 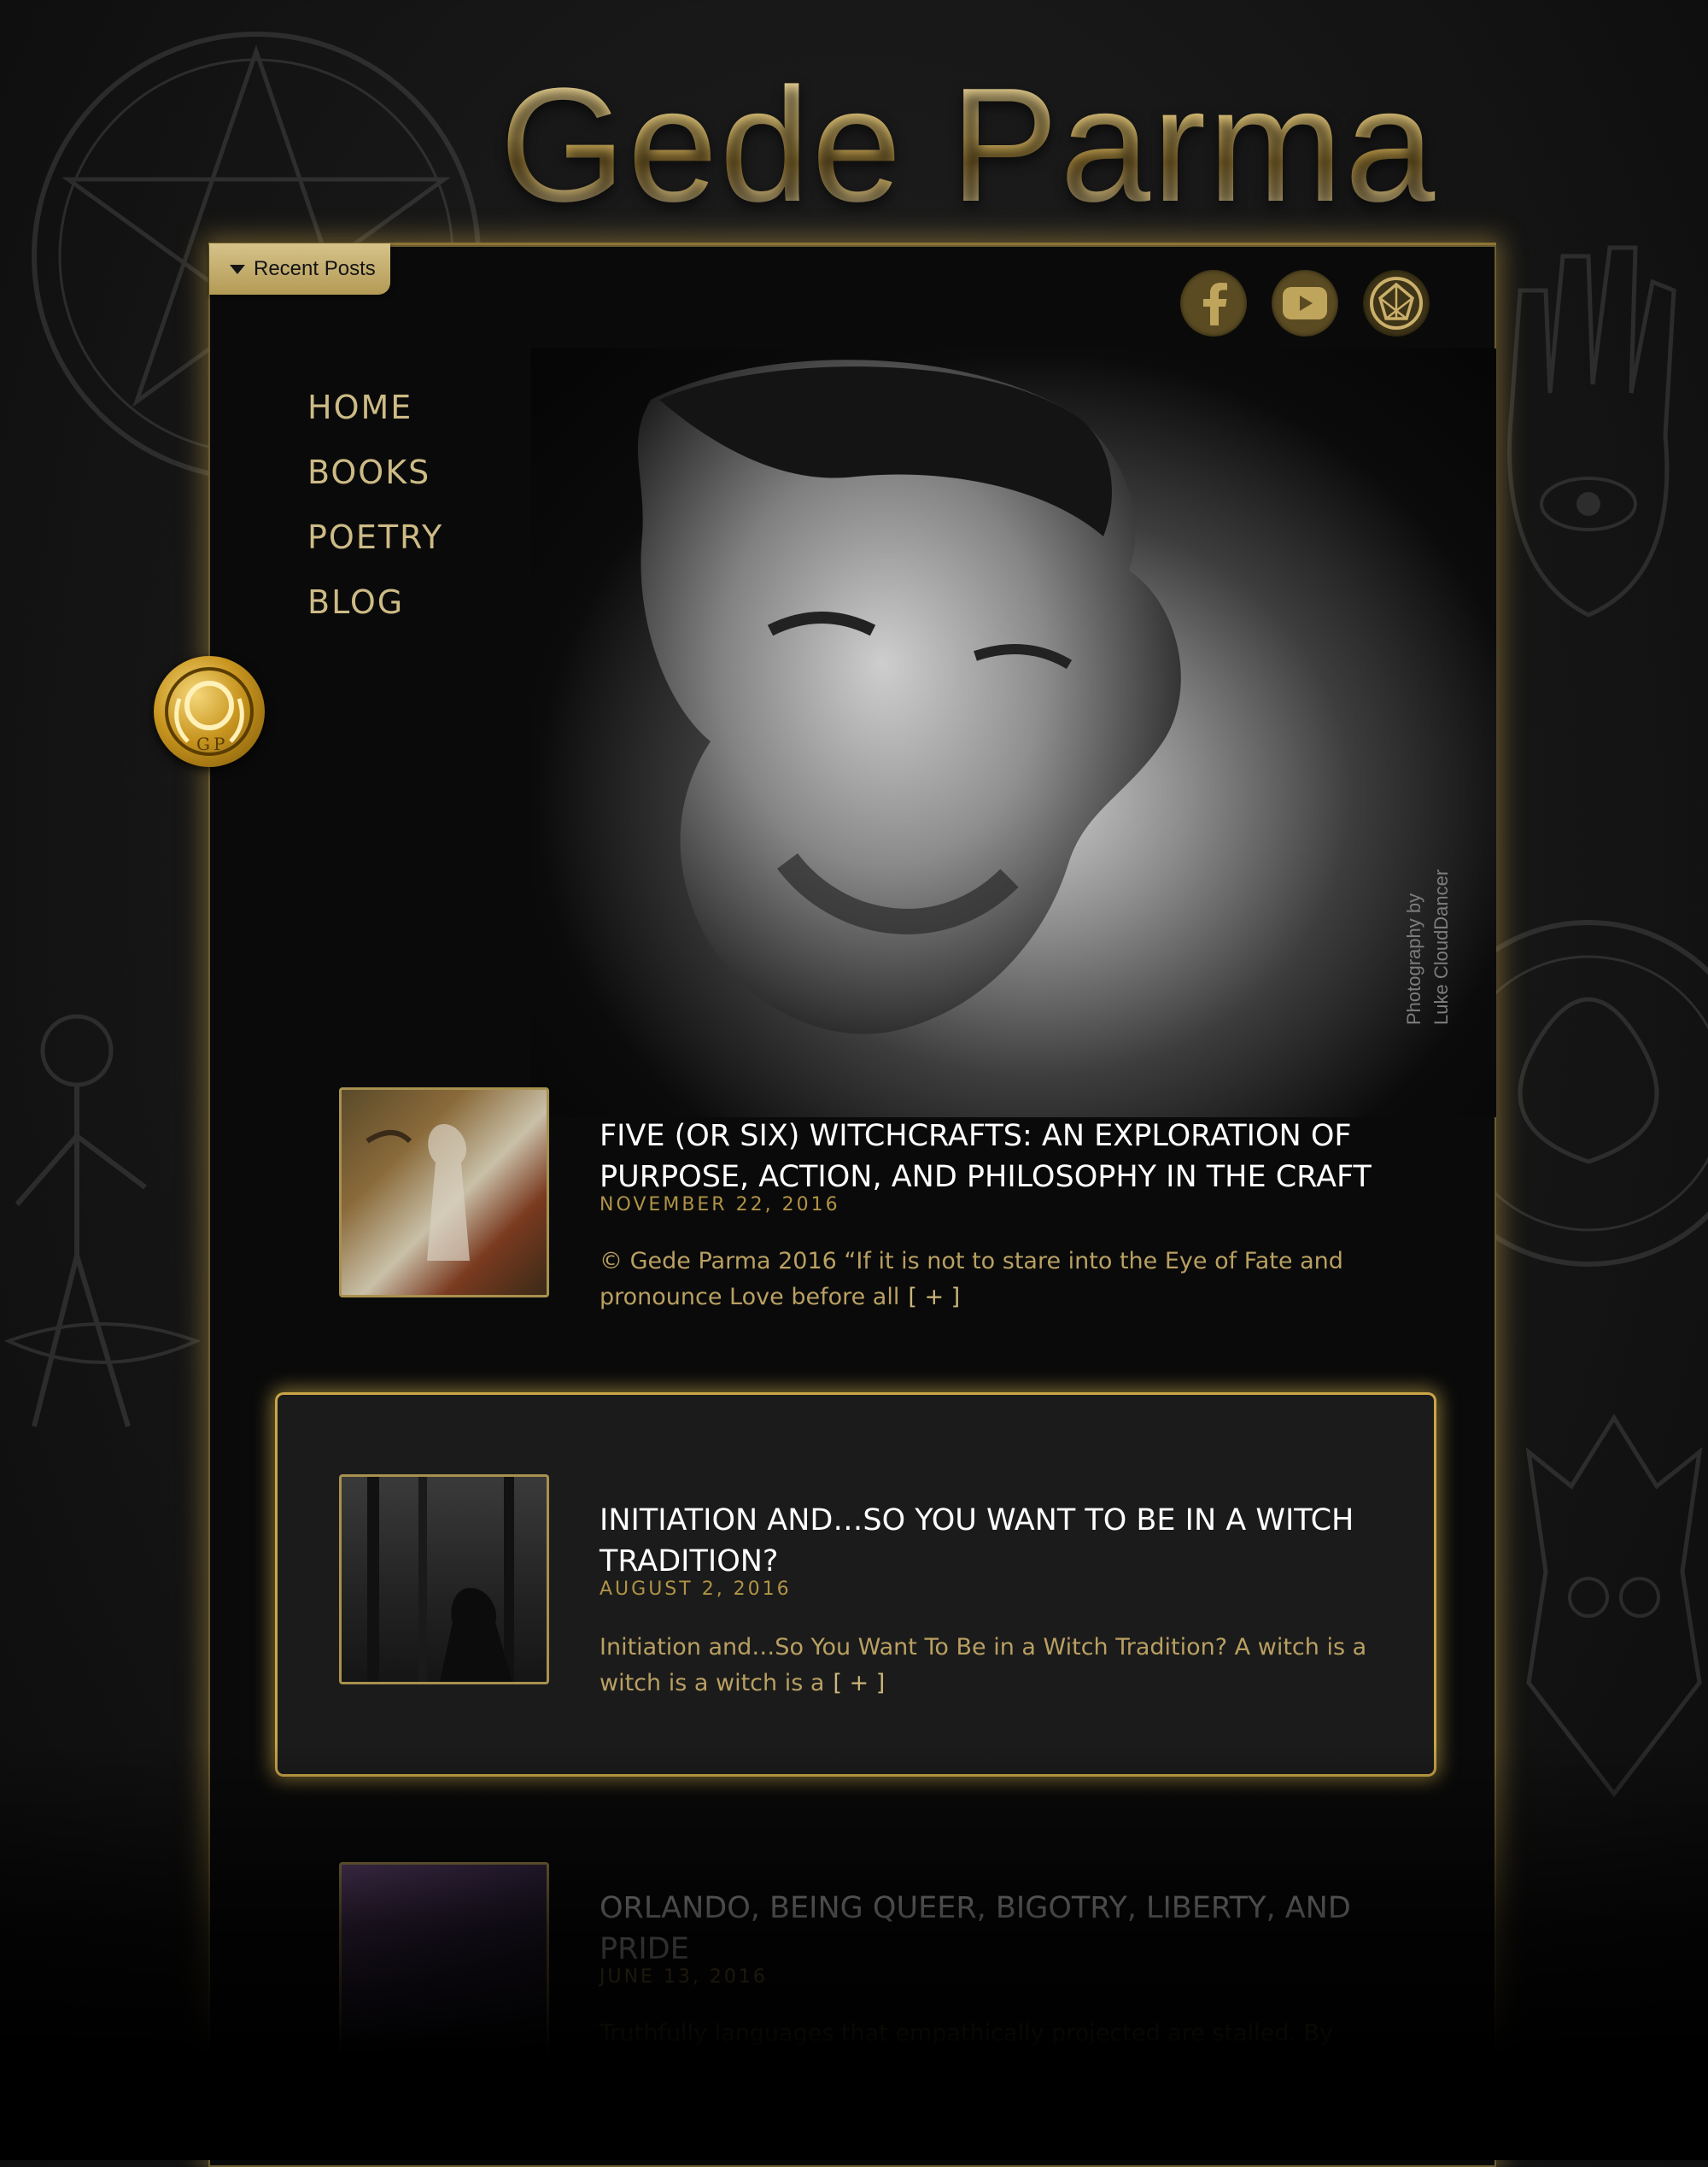 I want to click on recent-posts-label: Recent Posts, so click(x=315, y=268).